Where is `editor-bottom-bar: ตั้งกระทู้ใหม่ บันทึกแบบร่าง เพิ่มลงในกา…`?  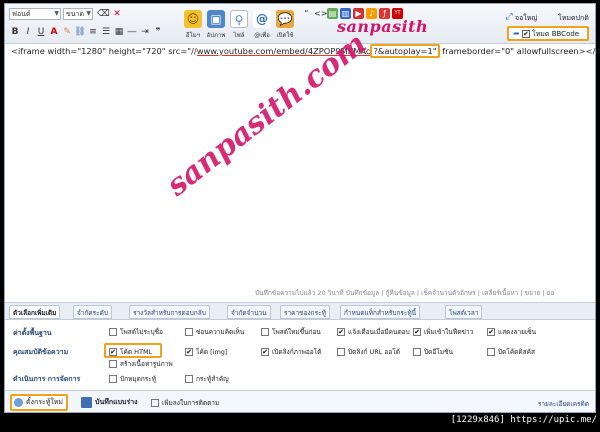
editor-bottom-bar: ตั้งกระทู้ใหม่ บันทึกแบบร่าง เพิ่มลงในกา… is located at coordinates (300, 401).